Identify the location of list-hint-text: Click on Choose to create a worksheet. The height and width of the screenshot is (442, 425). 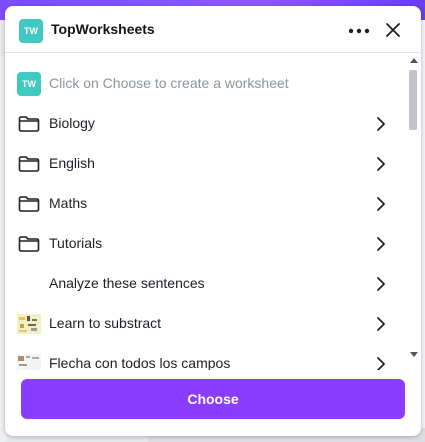
(169, 83).